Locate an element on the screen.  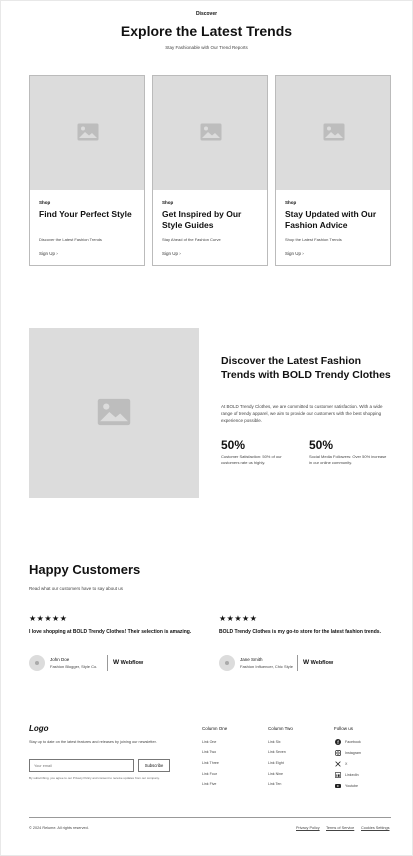
footer-link: Link Nine is located at coordinates (275, 774).